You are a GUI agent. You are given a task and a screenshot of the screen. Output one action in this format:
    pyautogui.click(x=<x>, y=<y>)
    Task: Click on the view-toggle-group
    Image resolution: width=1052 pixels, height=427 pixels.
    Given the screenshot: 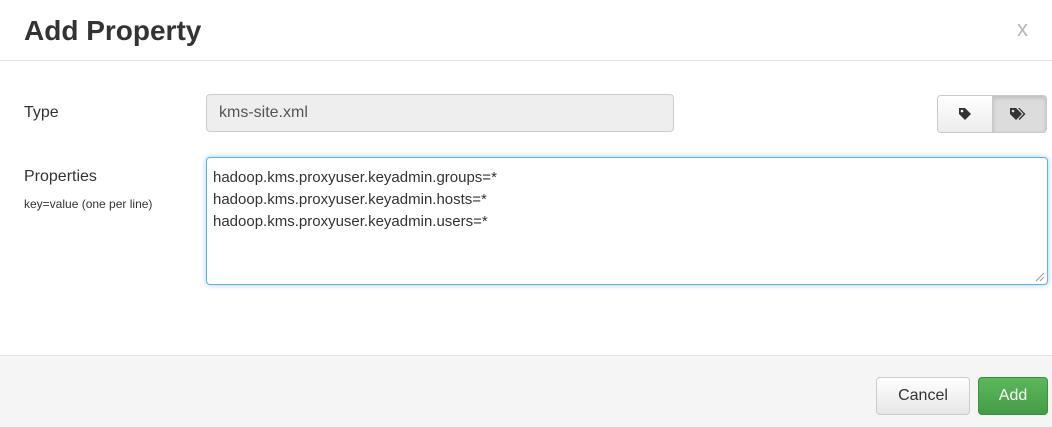 What is the action you would take?
    pyautogui.click(x=992, y=114)
    